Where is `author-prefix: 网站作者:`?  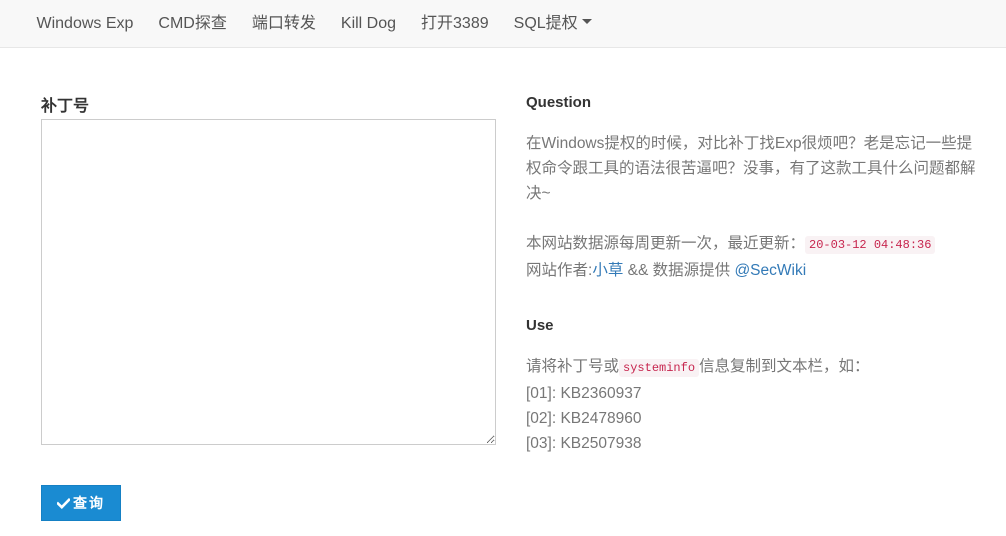 author-prefix: 网站作者: is located at coordinates (559, 270).